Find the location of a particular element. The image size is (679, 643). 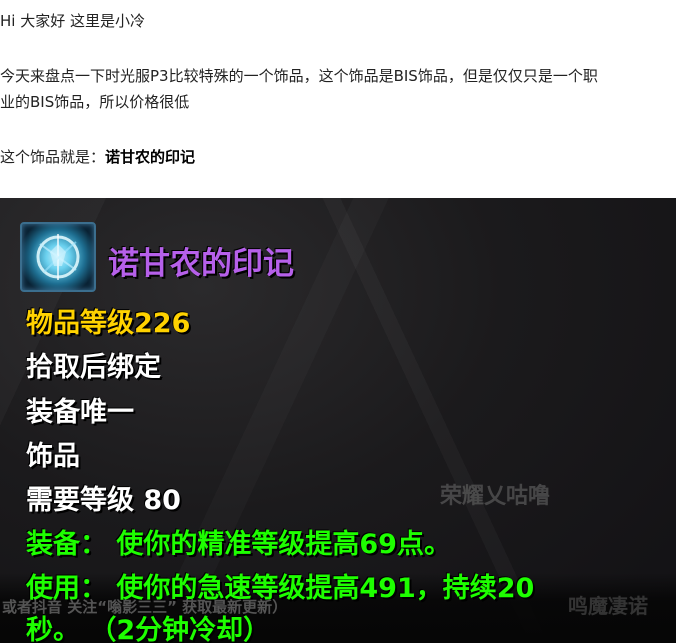

watermark-right: 荣耀乂咕噜 is located at coordinates (495, 496).